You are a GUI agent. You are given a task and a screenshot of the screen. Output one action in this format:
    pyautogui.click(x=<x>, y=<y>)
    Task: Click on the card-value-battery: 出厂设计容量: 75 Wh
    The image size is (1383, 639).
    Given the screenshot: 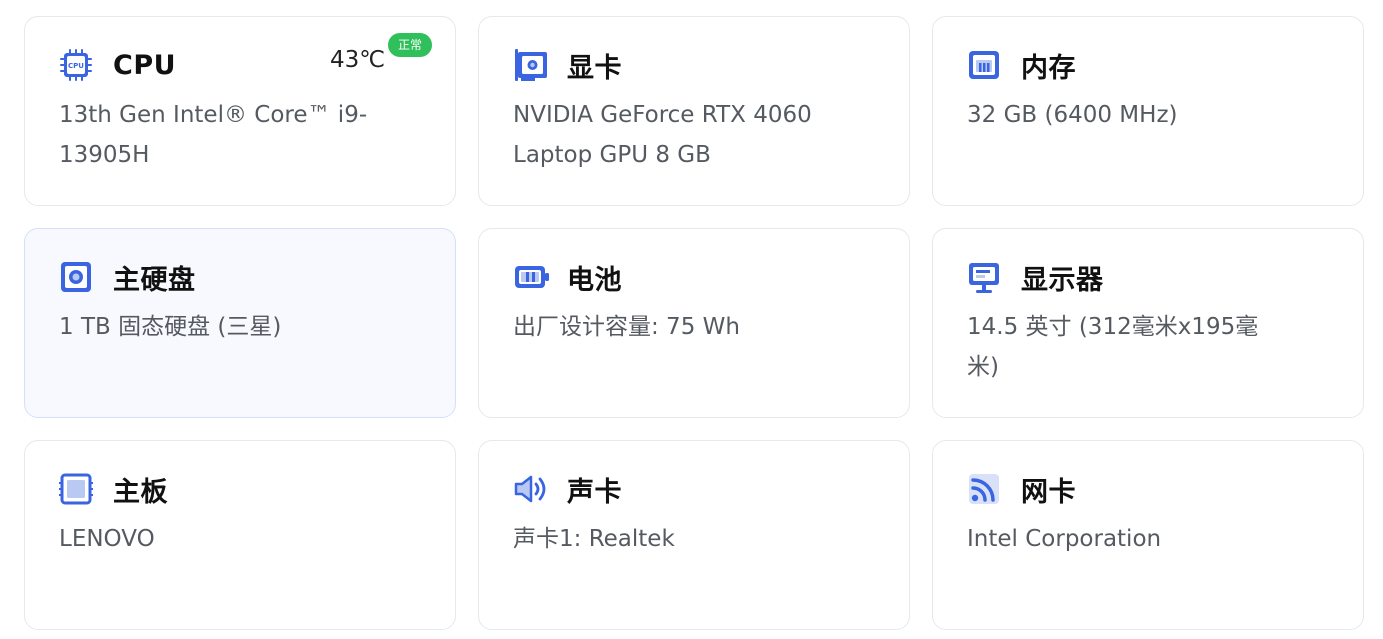 What is the action you would take?
    pyautogui.click(x=626, y=327)
    